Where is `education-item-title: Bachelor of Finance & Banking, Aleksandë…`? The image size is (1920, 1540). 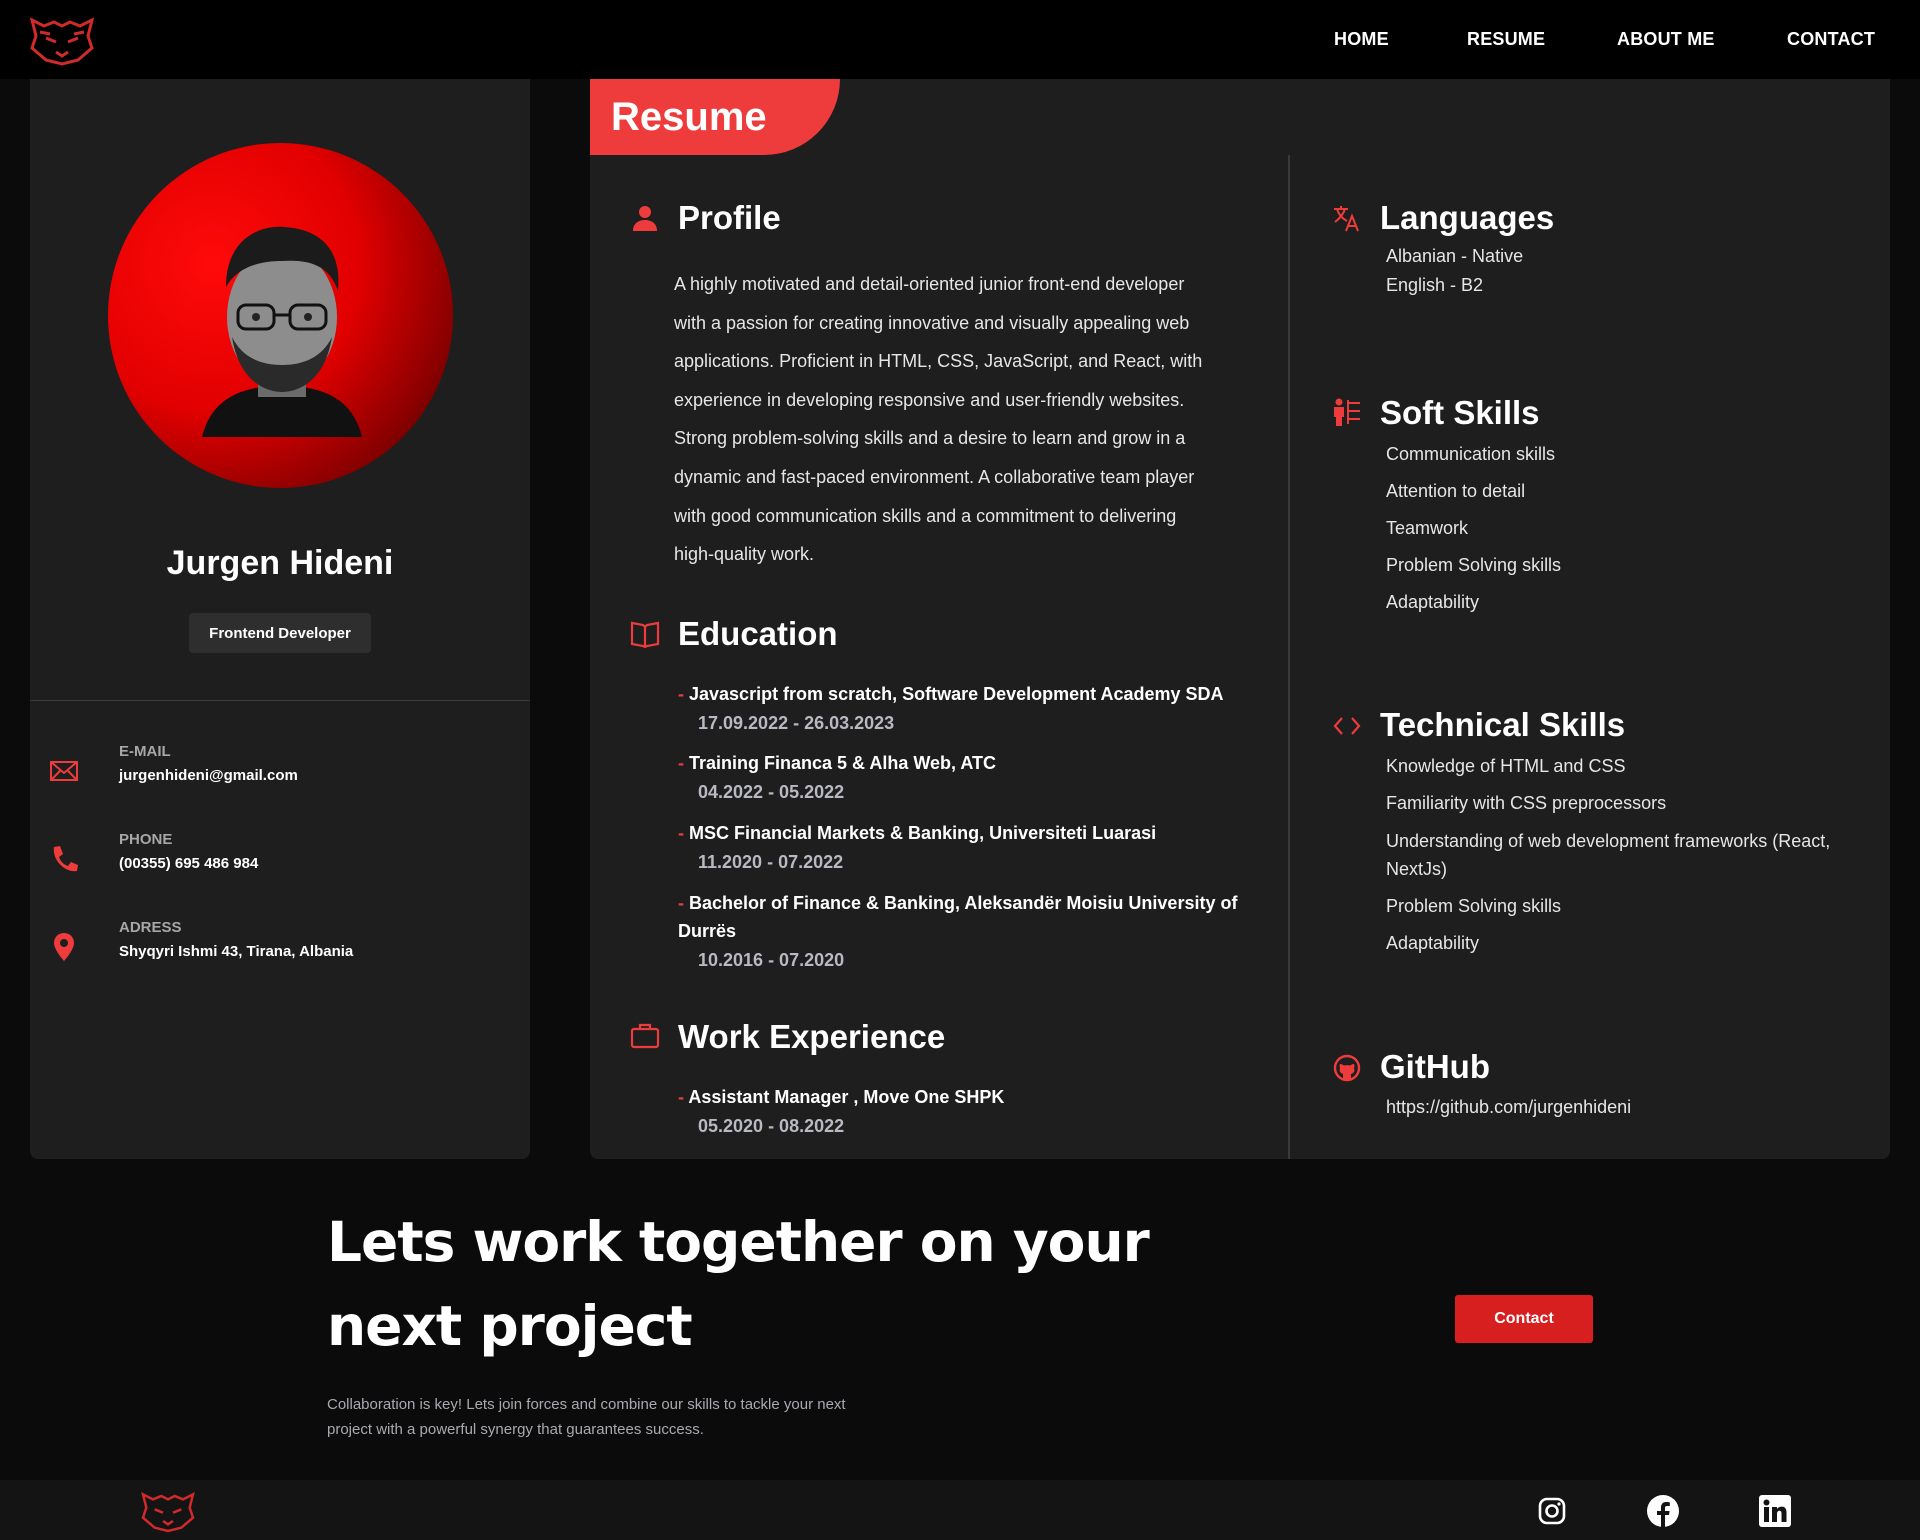 education-item-title: Bachelor of Finance & Banking, Aleksandë… is located at coordinates (958, 917).